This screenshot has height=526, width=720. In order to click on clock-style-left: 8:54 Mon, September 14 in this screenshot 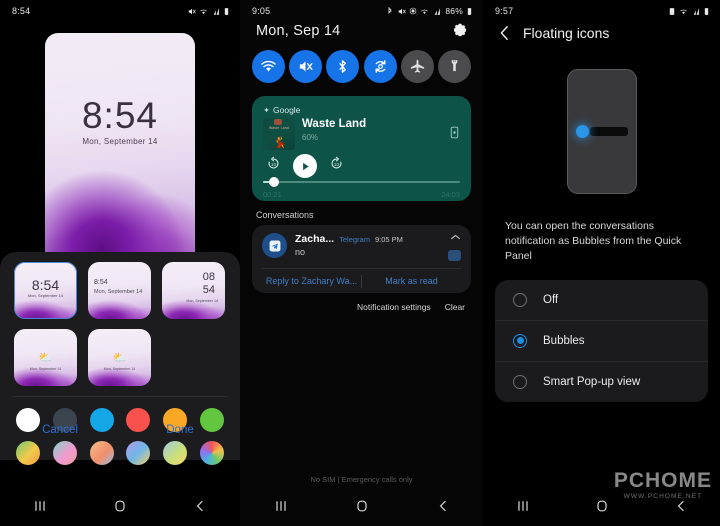, I will do `click(119, 290)`.